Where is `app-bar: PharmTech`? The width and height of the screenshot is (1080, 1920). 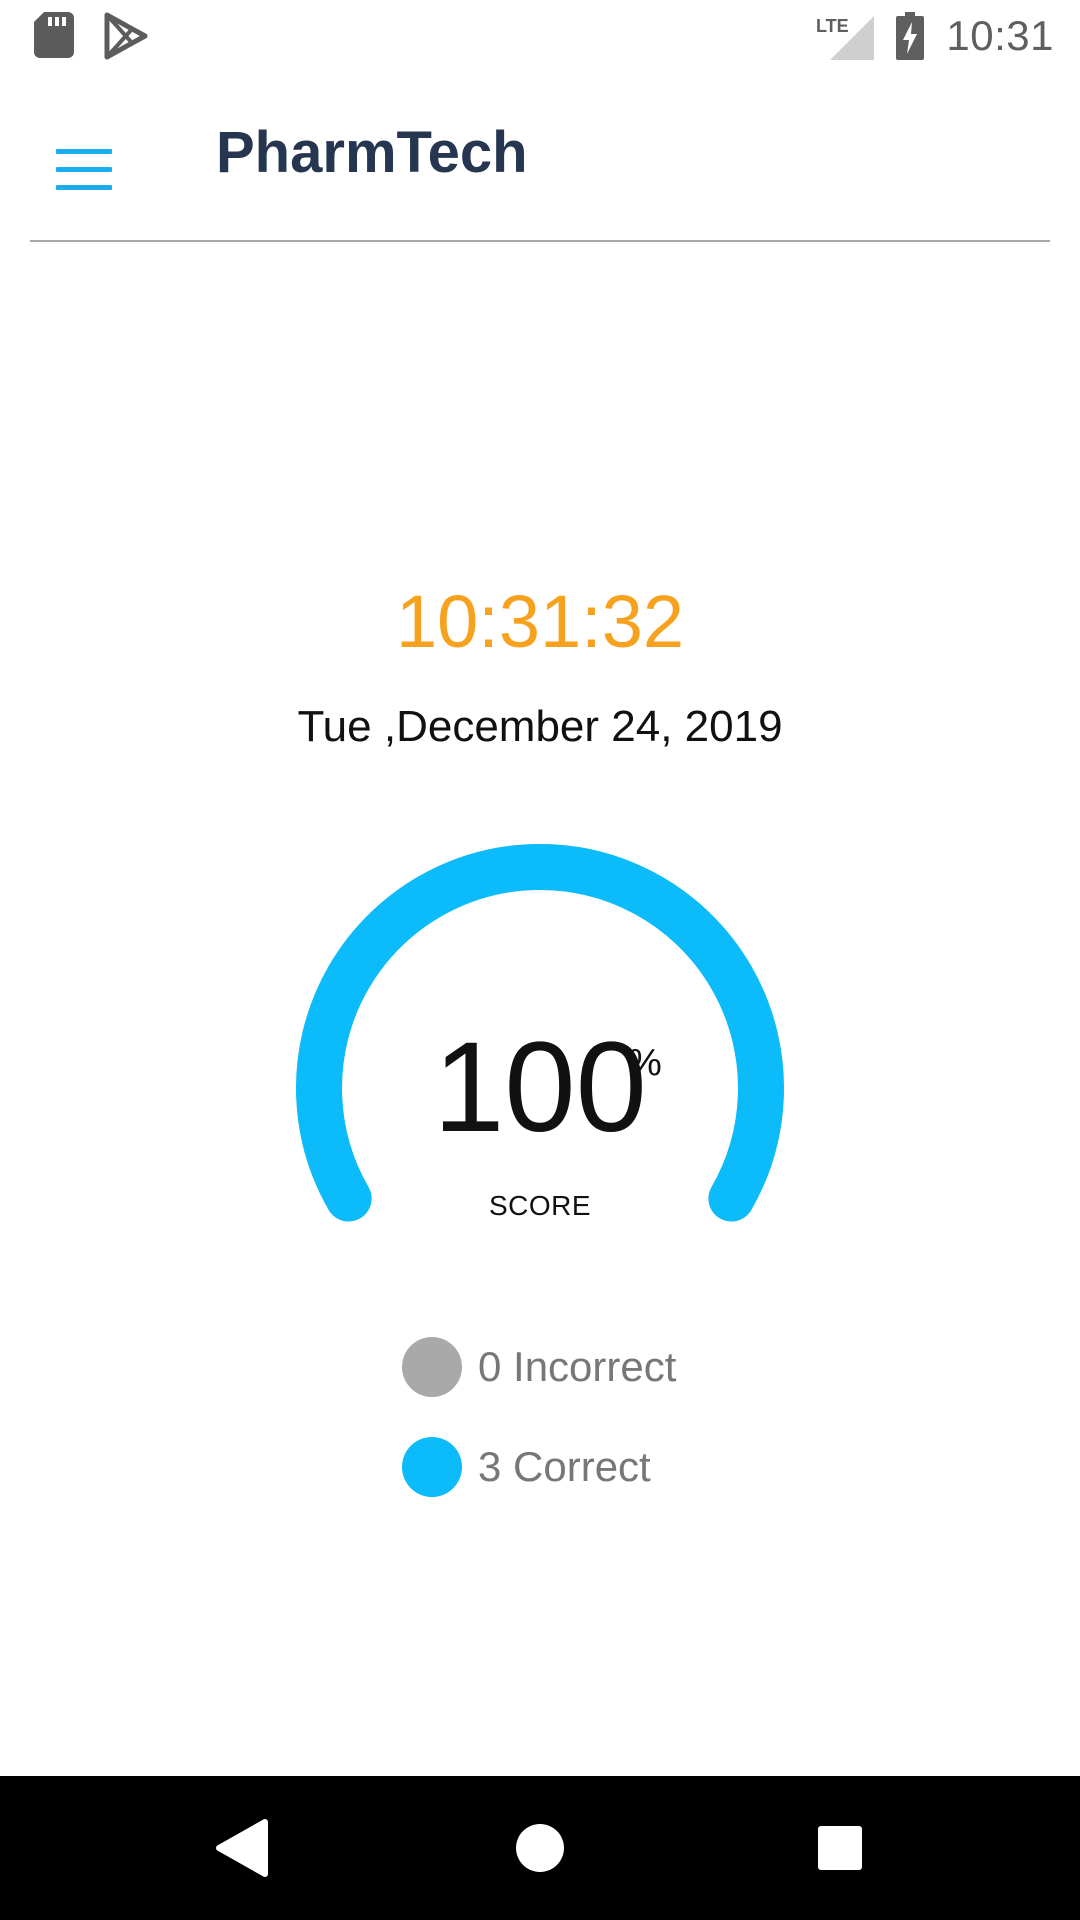
app-bar: PharmTech is located at coordinates (540, 156).